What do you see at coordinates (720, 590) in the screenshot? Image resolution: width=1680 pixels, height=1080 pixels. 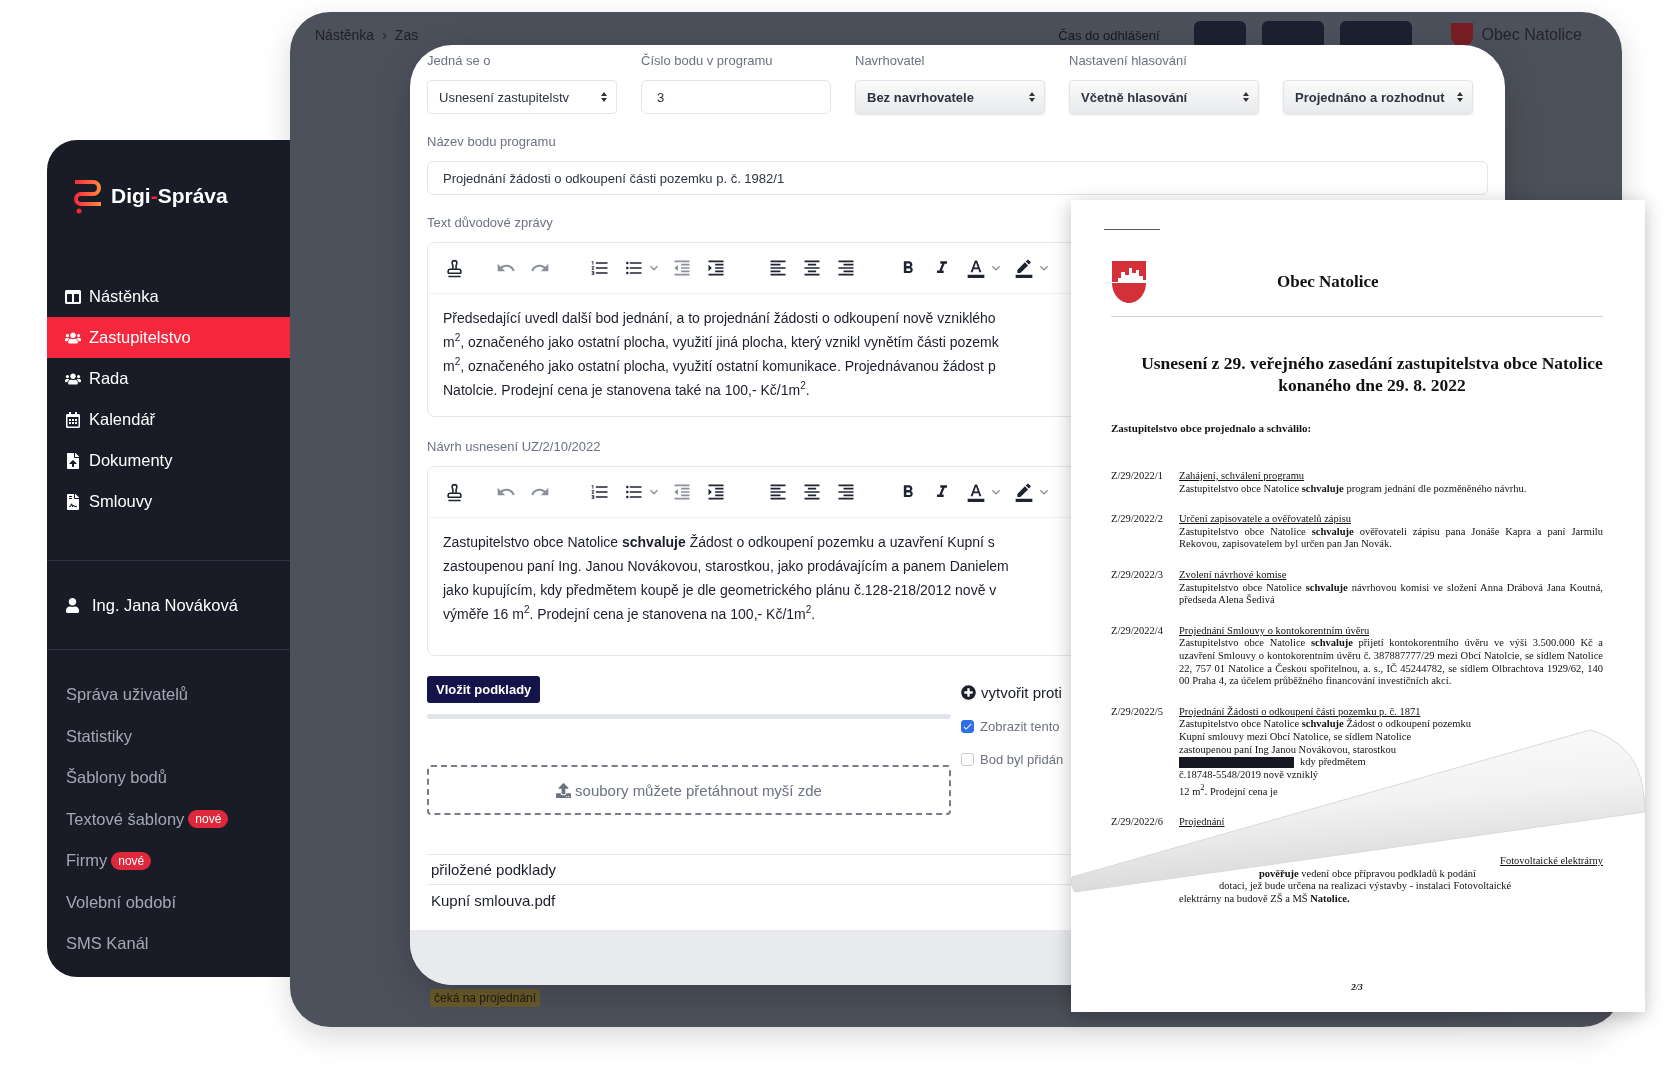 I see `editor-text-line: jako kupujícím, kdy předmětem koupě je dle geometrického plánu č.128-218/2012 nově v` at bounding box center [720, 590].